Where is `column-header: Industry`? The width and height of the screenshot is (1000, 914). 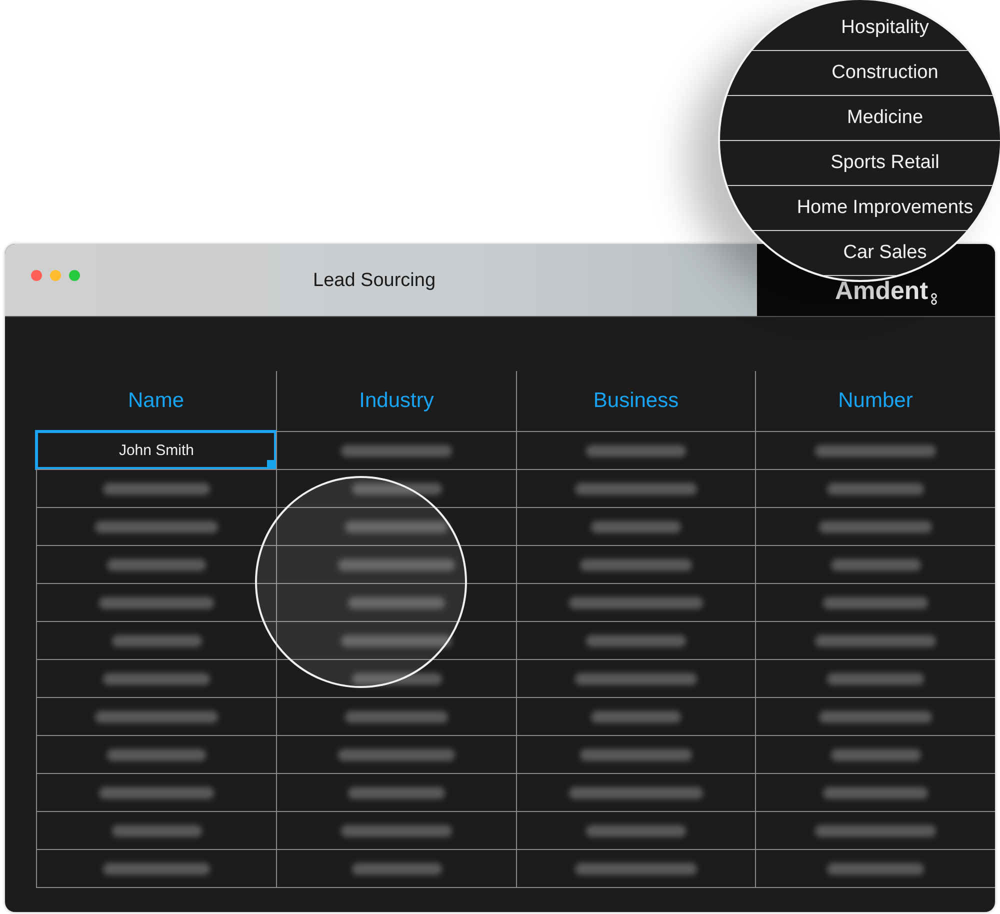 column-header: Industry is located at coordinates (396, 401).